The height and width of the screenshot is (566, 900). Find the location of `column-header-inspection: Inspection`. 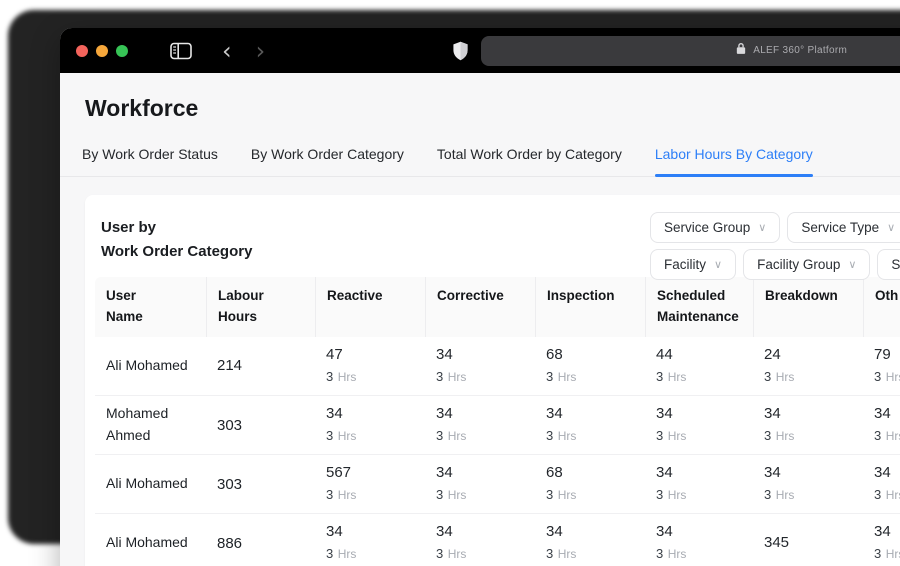

column-header-inspection: Inspection is located at coordinates (590, 307).